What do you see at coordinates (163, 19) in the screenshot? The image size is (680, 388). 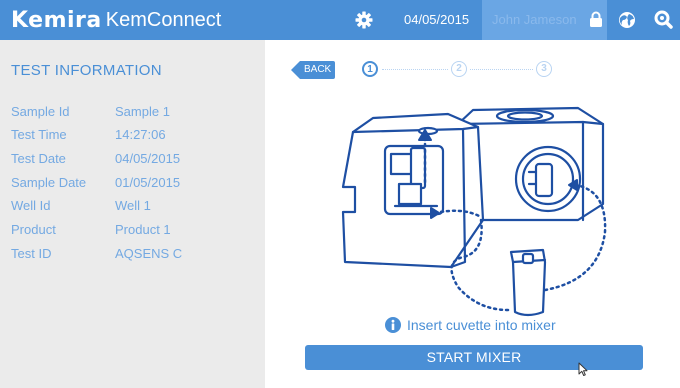 I see `app-name: KemConnect` at bounding box center [163, 19].